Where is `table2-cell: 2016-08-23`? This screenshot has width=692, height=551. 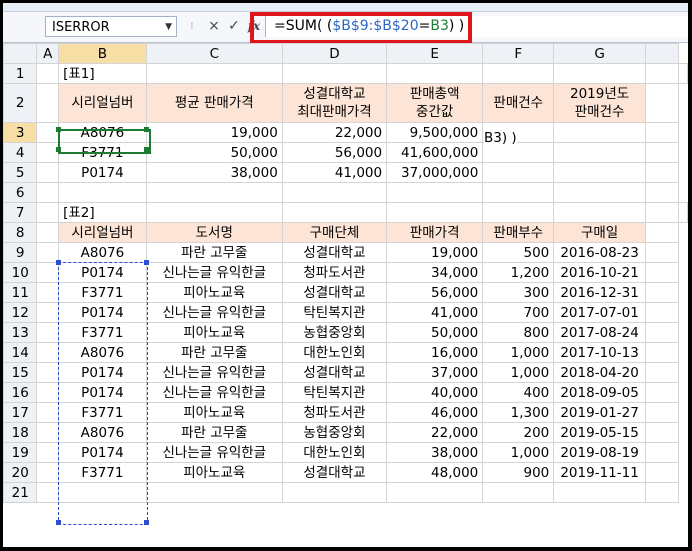
table2-cell: 2016-08-23 is located at coordinates (599, 252).